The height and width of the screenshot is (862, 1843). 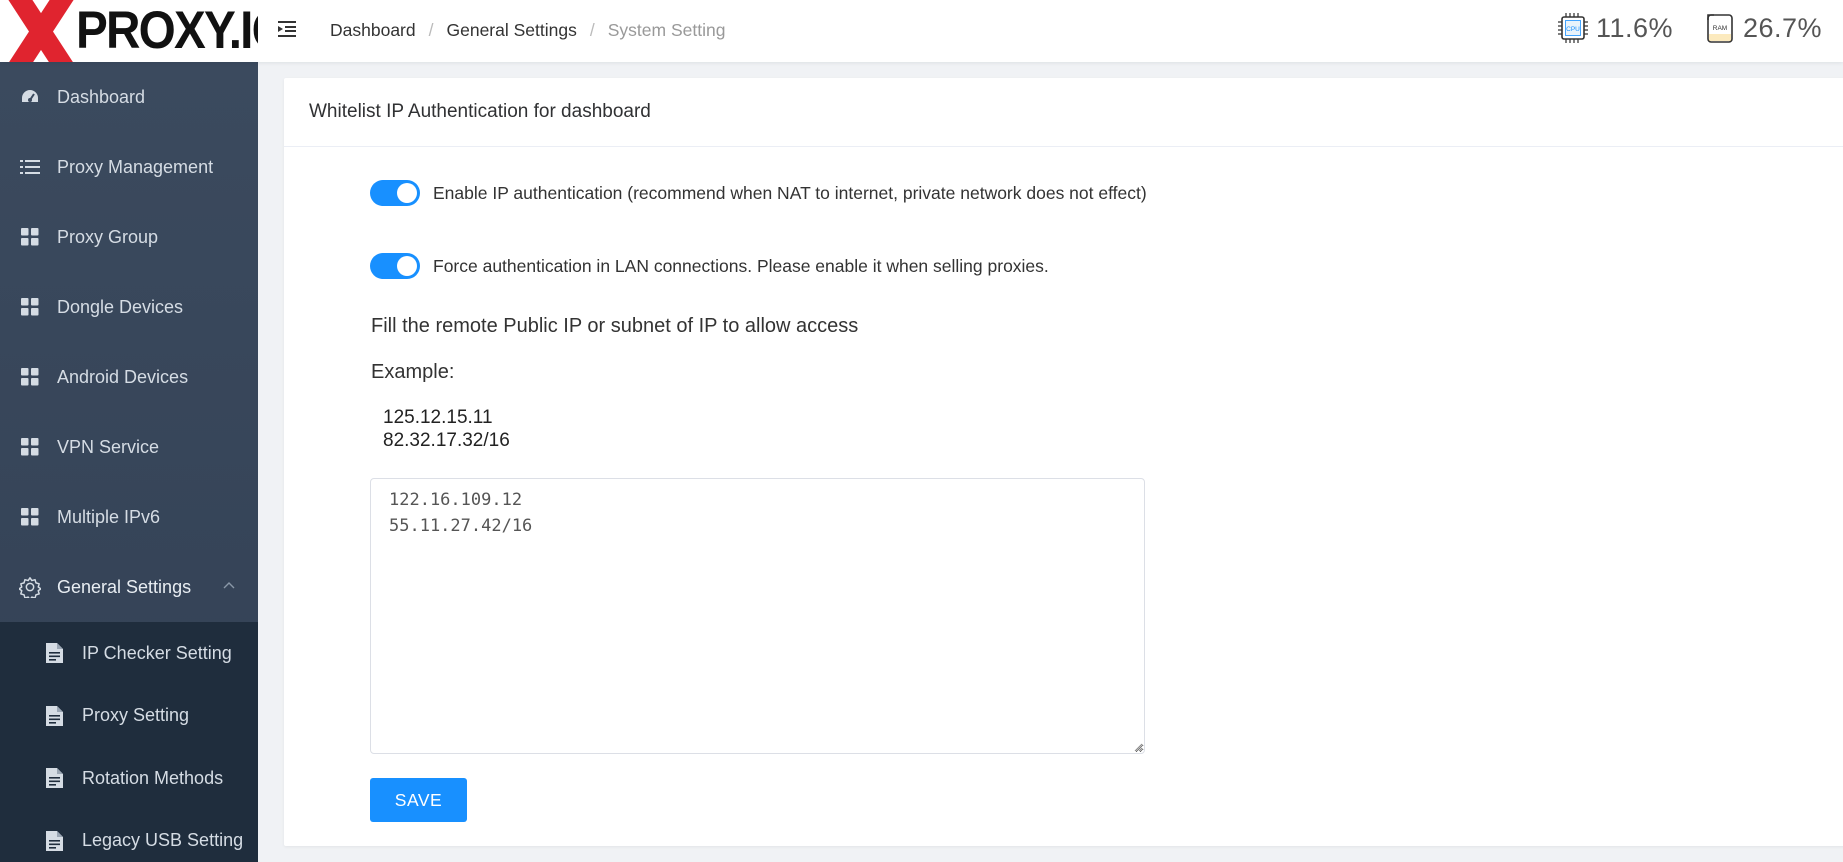 I want to click on cpu-chip-label: CPU, so click(x=1573, y=29).